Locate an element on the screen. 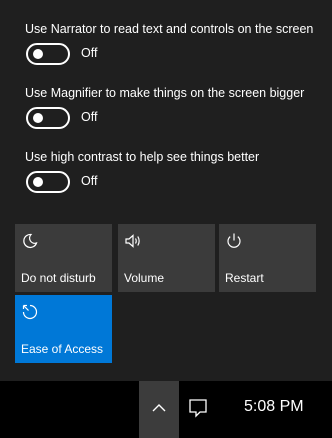 The height and width of the screenshot is (438, 332). high-contrast-toggle-row: Off is located at coordinates (142, 182).